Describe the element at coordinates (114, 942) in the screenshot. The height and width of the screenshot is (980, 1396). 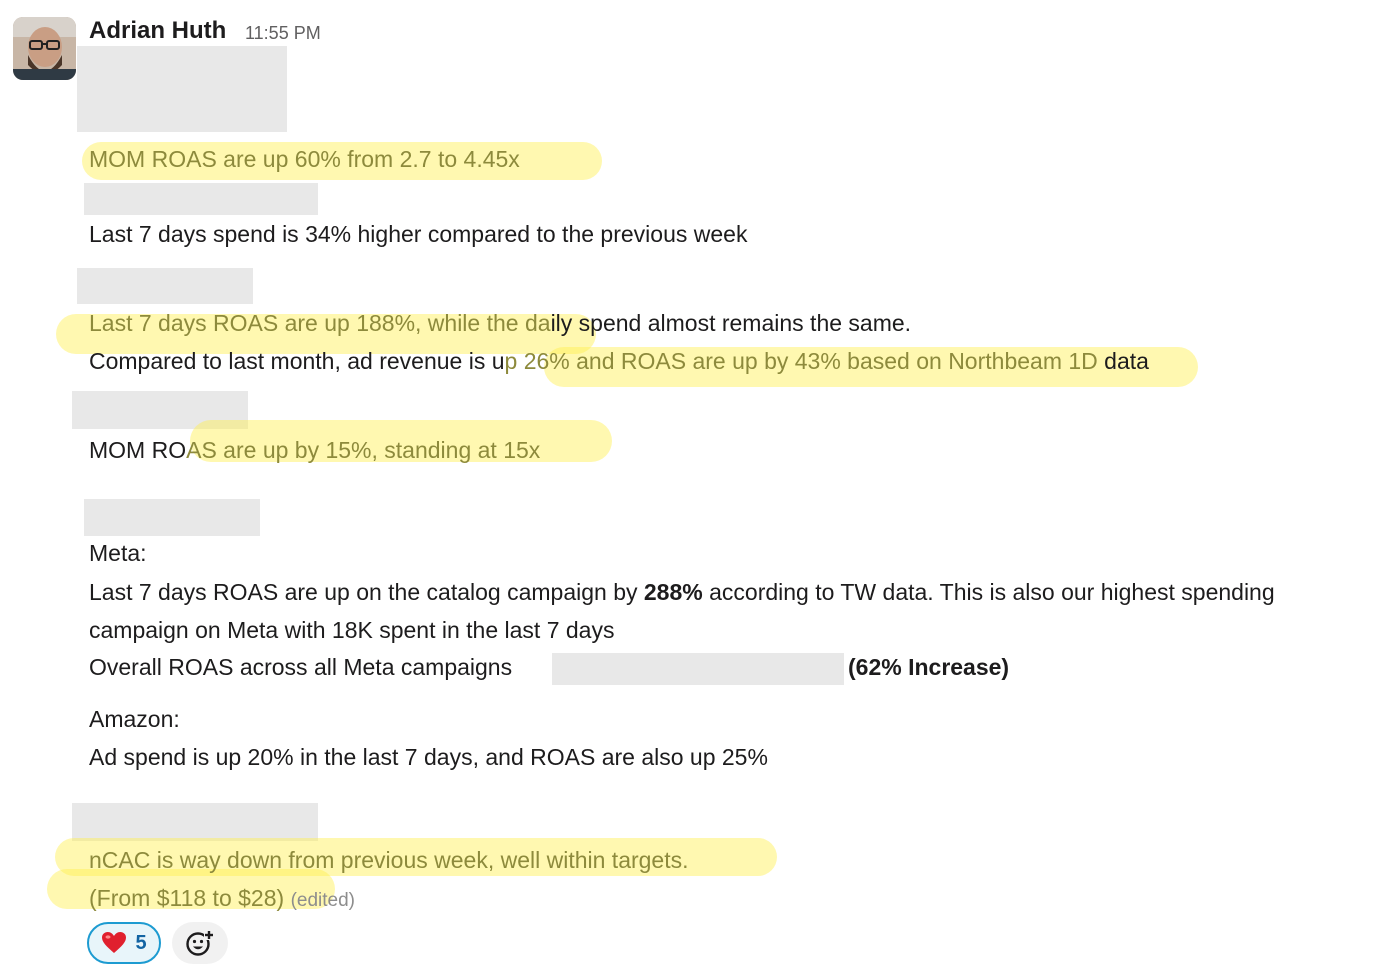
I see `heart-icon` at that location.